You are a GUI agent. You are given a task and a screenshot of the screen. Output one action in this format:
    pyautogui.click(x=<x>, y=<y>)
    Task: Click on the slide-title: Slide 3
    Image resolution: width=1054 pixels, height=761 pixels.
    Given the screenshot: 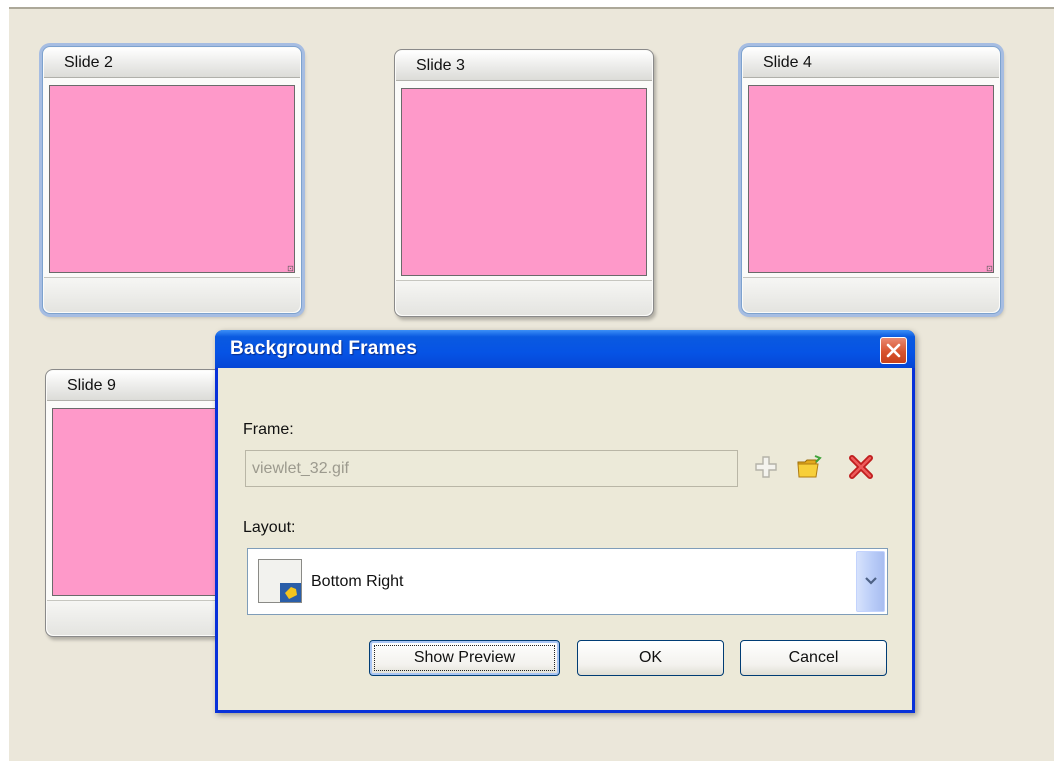 What is the action you would take?
    pyautogui.click(x=524, y=66)
    